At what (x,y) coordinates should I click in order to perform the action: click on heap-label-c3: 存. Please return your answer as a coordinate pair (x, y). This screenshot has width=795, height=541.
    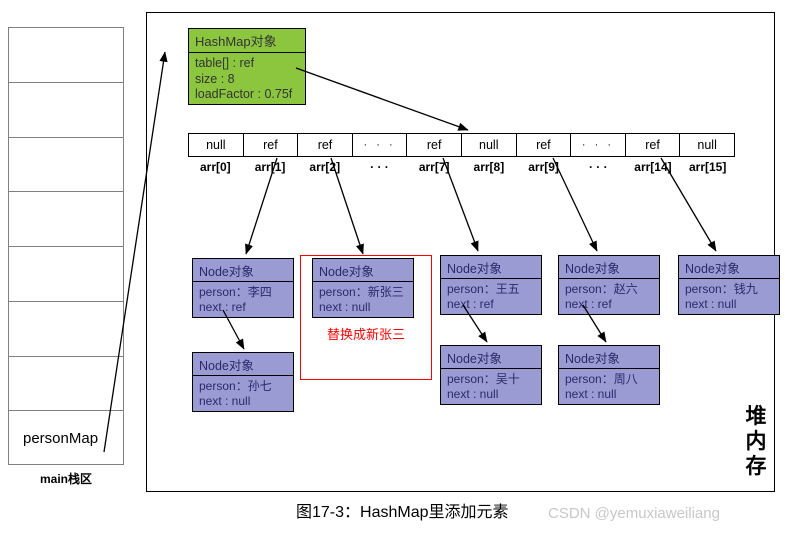
    Looking at the image, I should click on (756, 466).